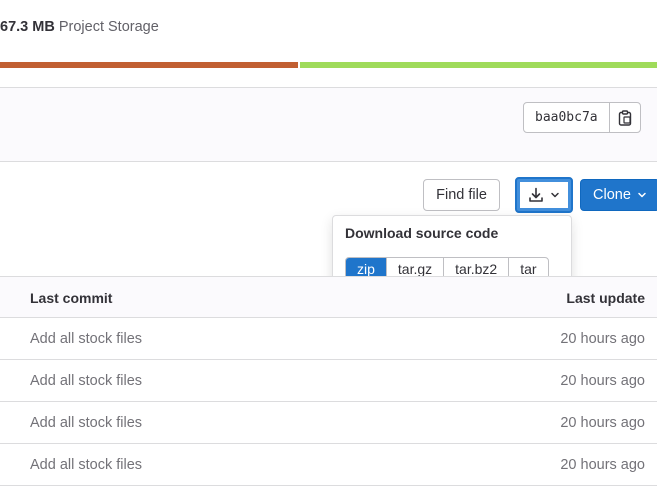  I want to click on file-table-header: Last commit Last update, so click(328, 297).